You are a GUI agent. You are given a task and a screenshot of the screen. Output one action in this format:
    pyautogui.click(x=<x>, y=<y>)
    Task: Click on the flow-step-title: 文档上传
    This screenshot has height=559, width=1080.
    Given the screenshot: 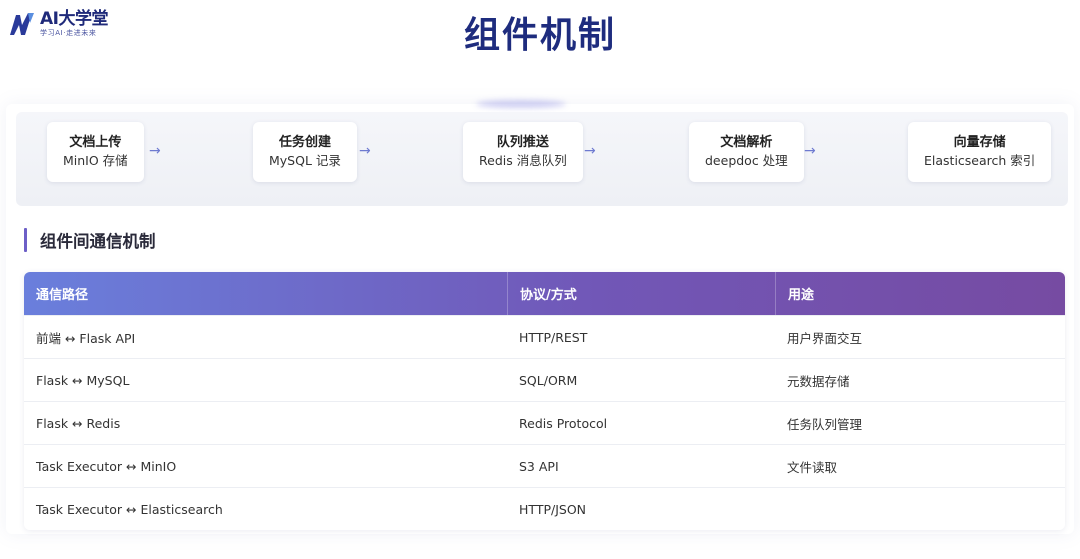 What is the action you would take?
    pyautogui.click(x=95, y=142)
    